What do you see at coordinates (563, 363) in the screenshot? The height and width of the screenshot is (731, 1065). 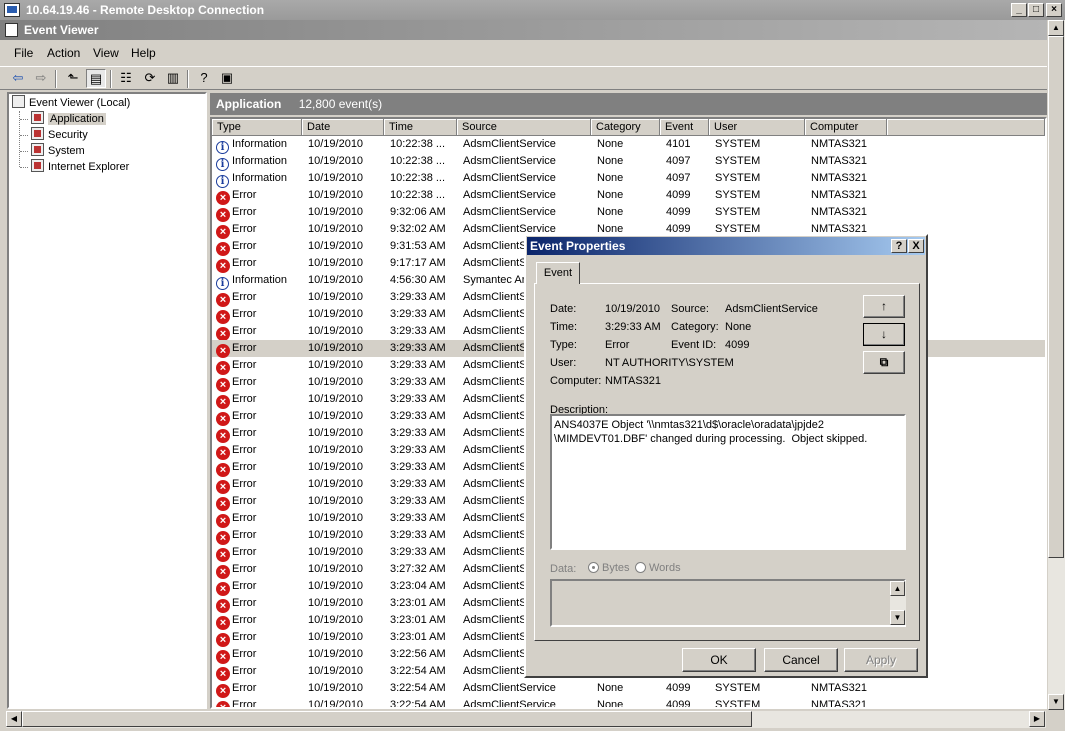 I see `user-label: User:` at bounding box center [563, 363].